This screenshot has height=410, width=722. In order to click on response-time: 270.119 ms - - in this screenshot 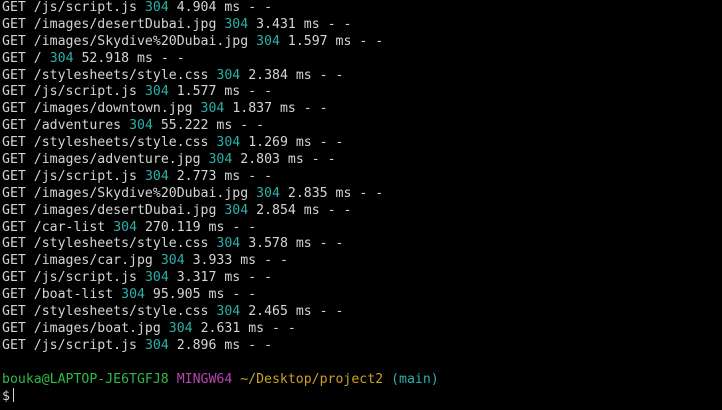, I will do `click(200, 227)`.